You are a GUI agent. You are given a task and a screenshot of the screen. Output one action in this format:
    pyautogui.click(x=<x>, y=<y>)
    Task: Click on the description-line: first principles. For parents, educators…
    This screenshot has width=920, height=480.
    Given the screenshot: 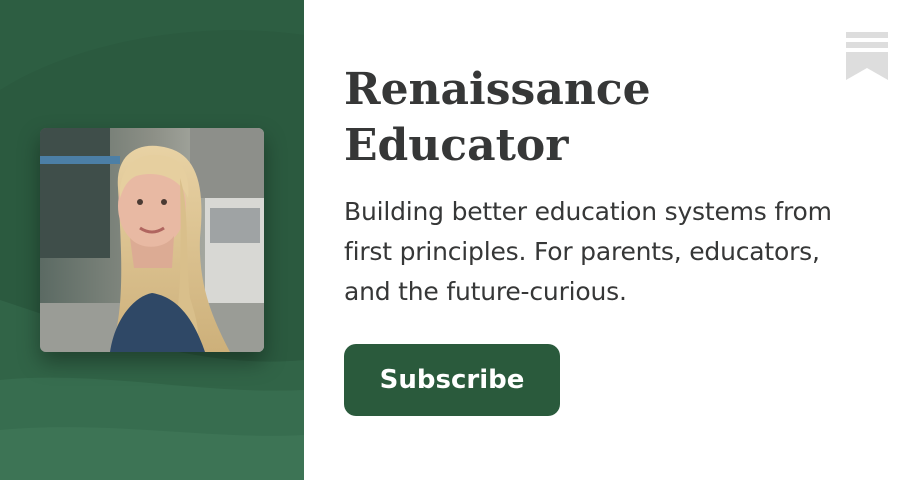 What is the action you would take?
    pyautogui.click(x=582, y=251)
    